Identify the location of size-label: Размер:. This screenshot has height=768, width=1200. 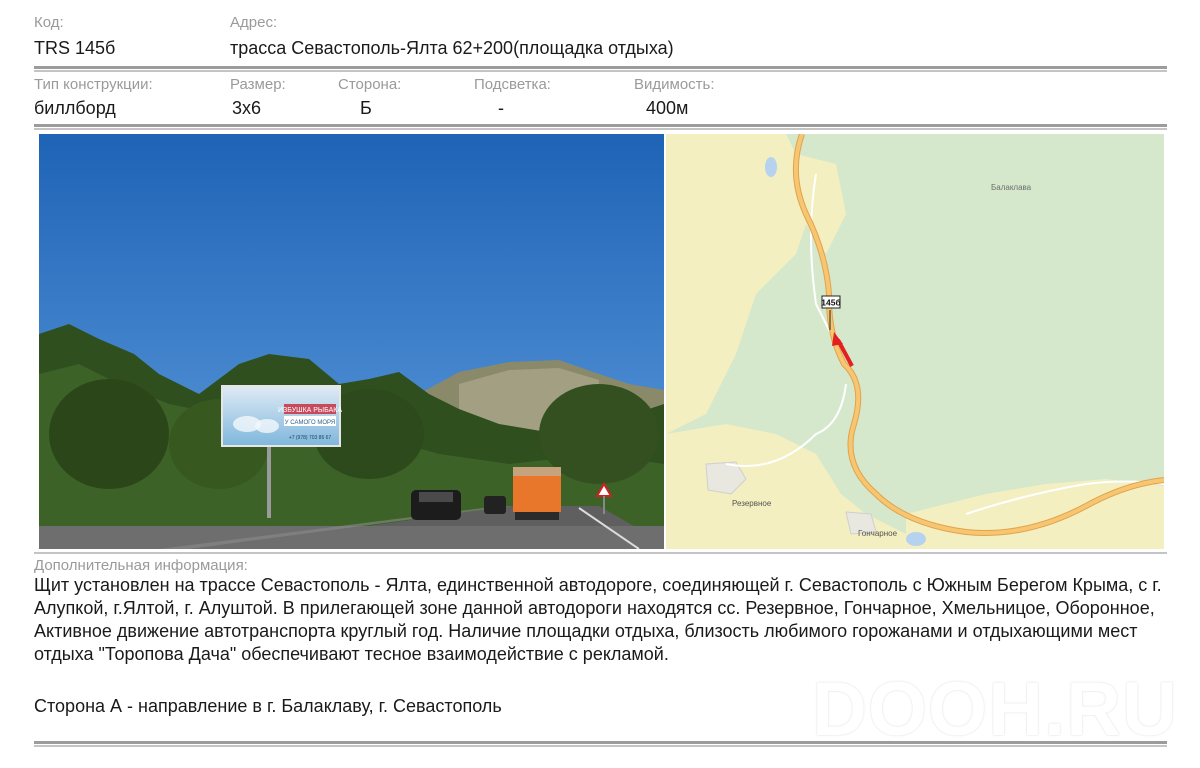
(258, 84).